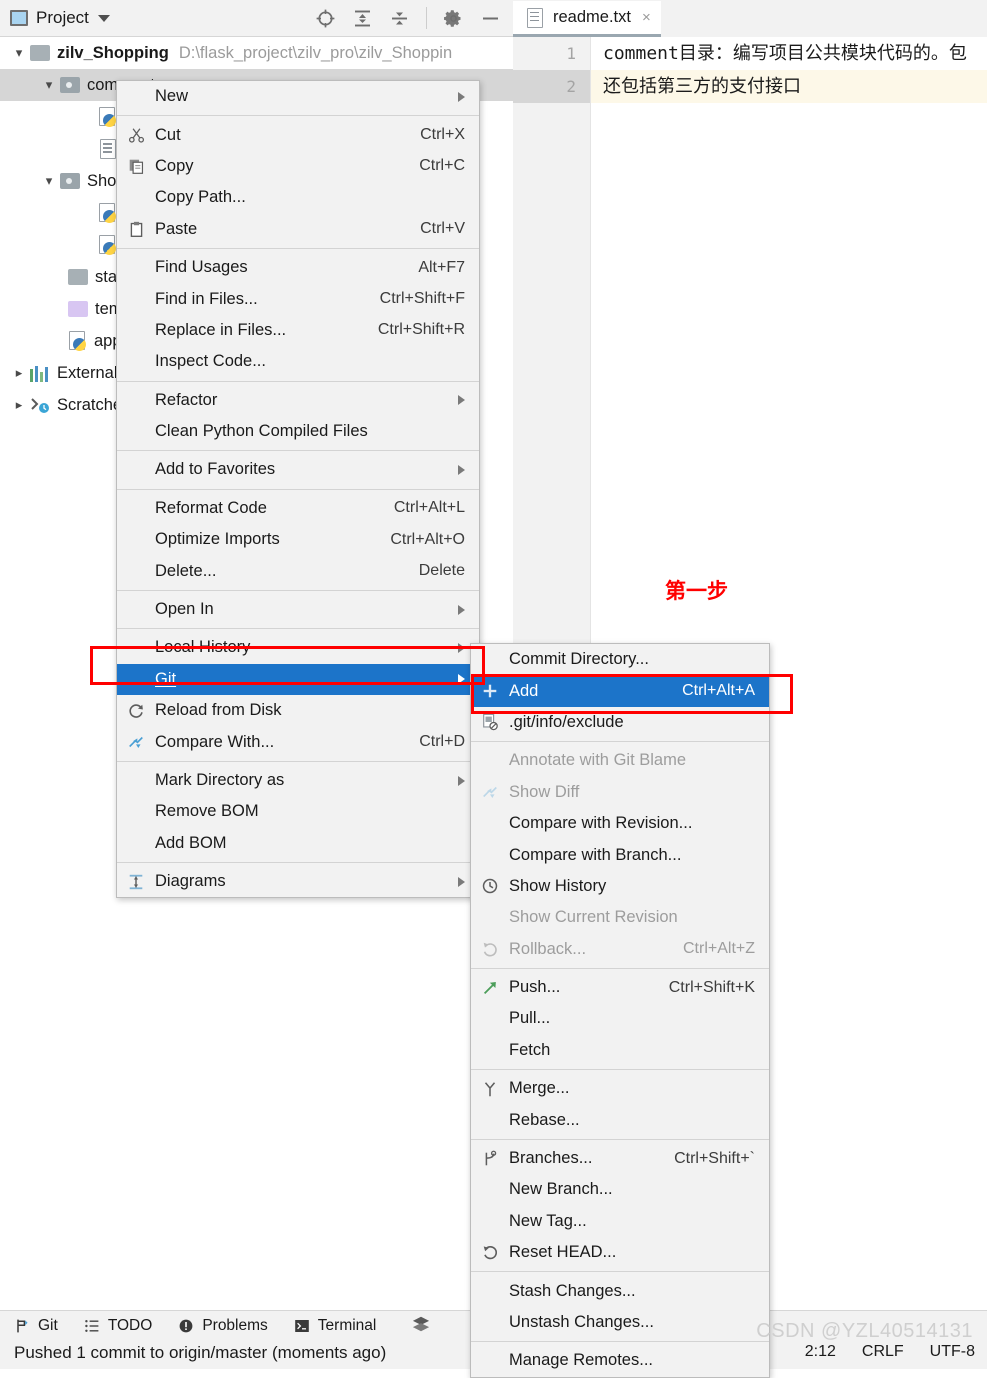  I want to click on menu-label: Local History, so click(203, 647).